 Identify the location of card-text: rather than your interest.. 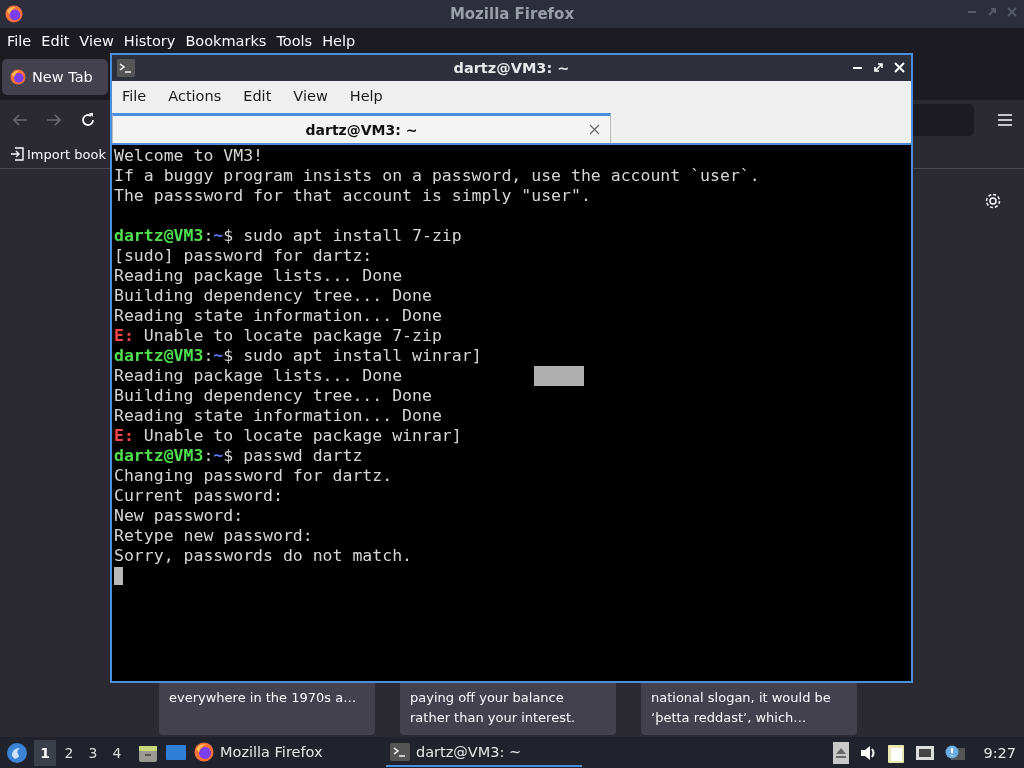
(493, 718).